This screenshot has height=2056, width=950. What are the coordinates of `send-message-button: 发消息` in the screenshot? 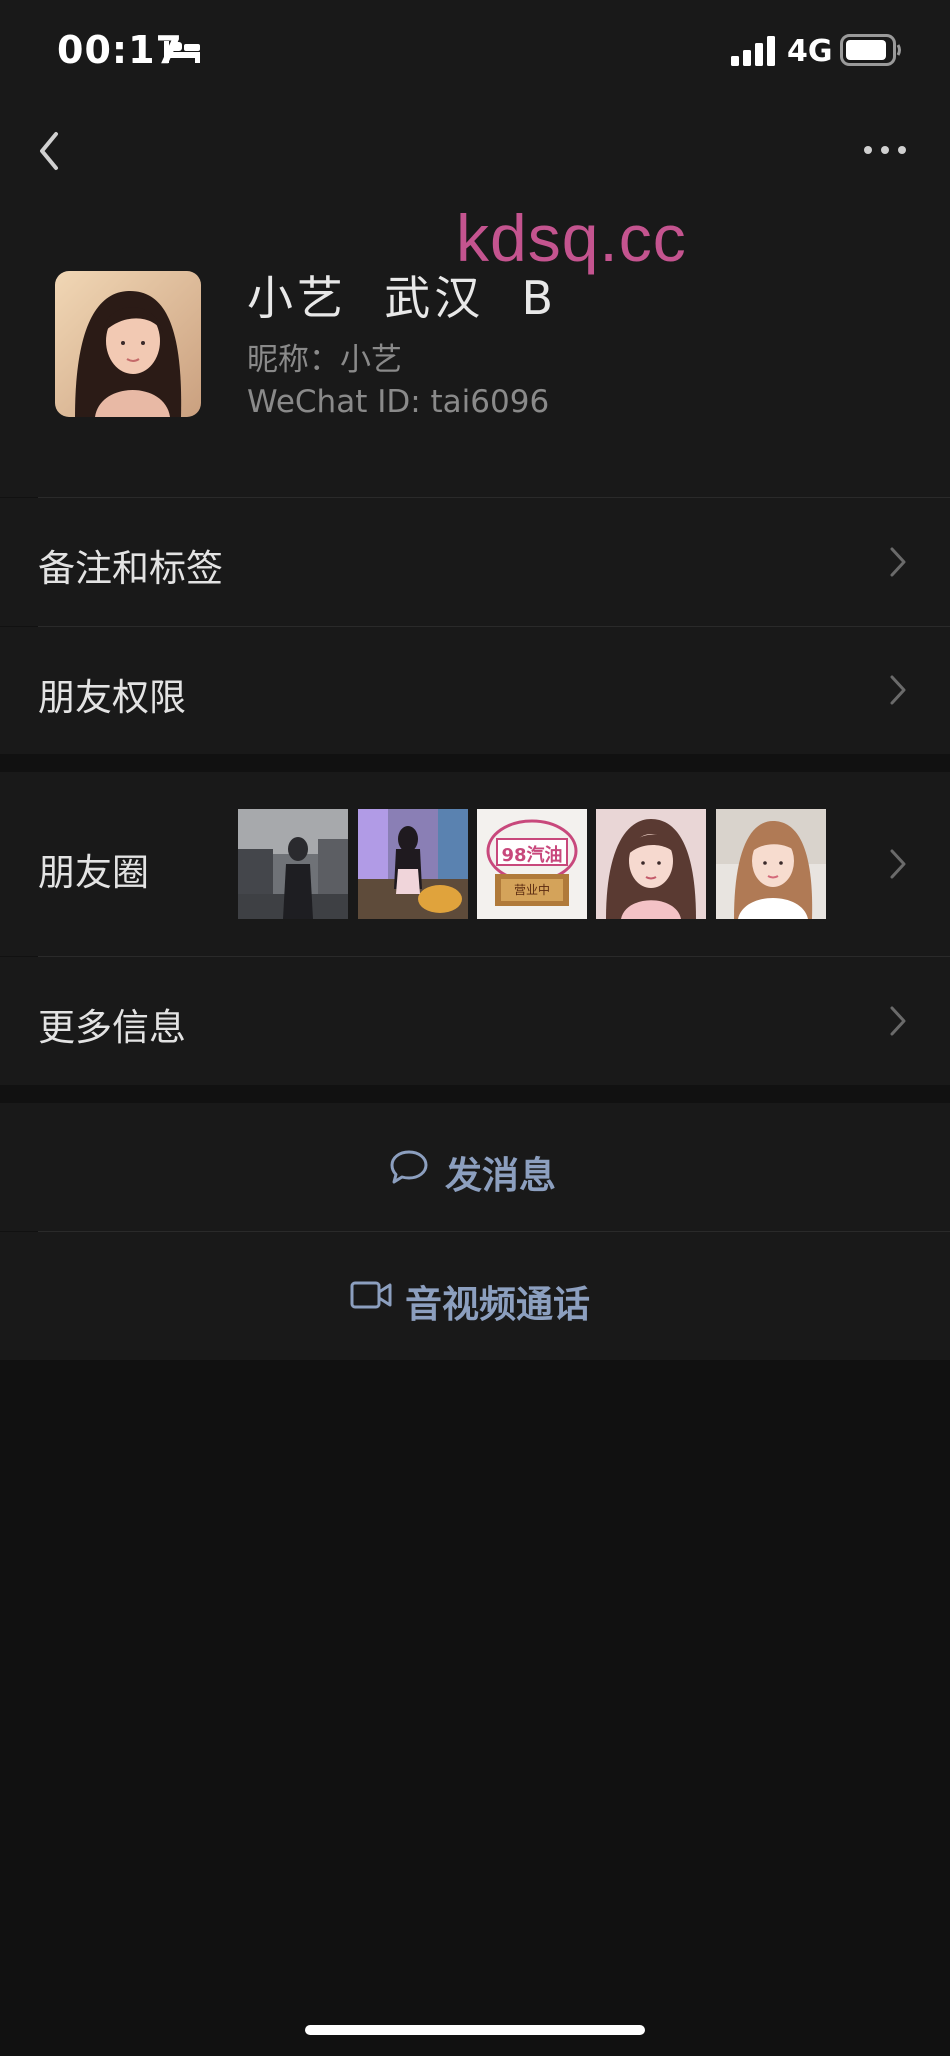 It's located at (475, 1167).